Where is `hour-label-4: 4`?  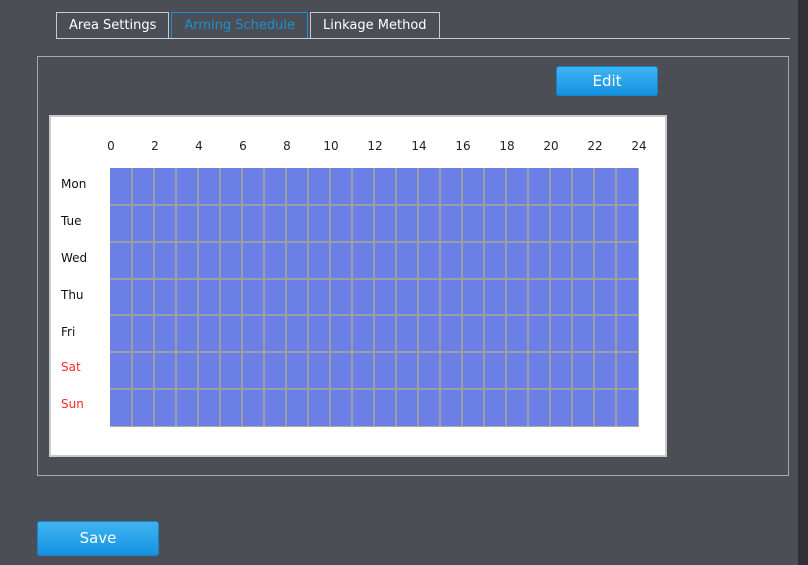
hour-label-4: 4 is located at coordinates (199, 146).